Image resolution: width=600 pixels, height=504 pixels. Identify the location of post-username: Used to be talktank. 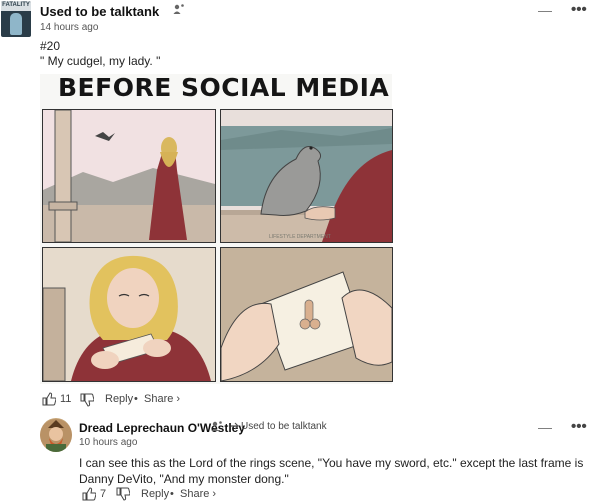
(99, 11).